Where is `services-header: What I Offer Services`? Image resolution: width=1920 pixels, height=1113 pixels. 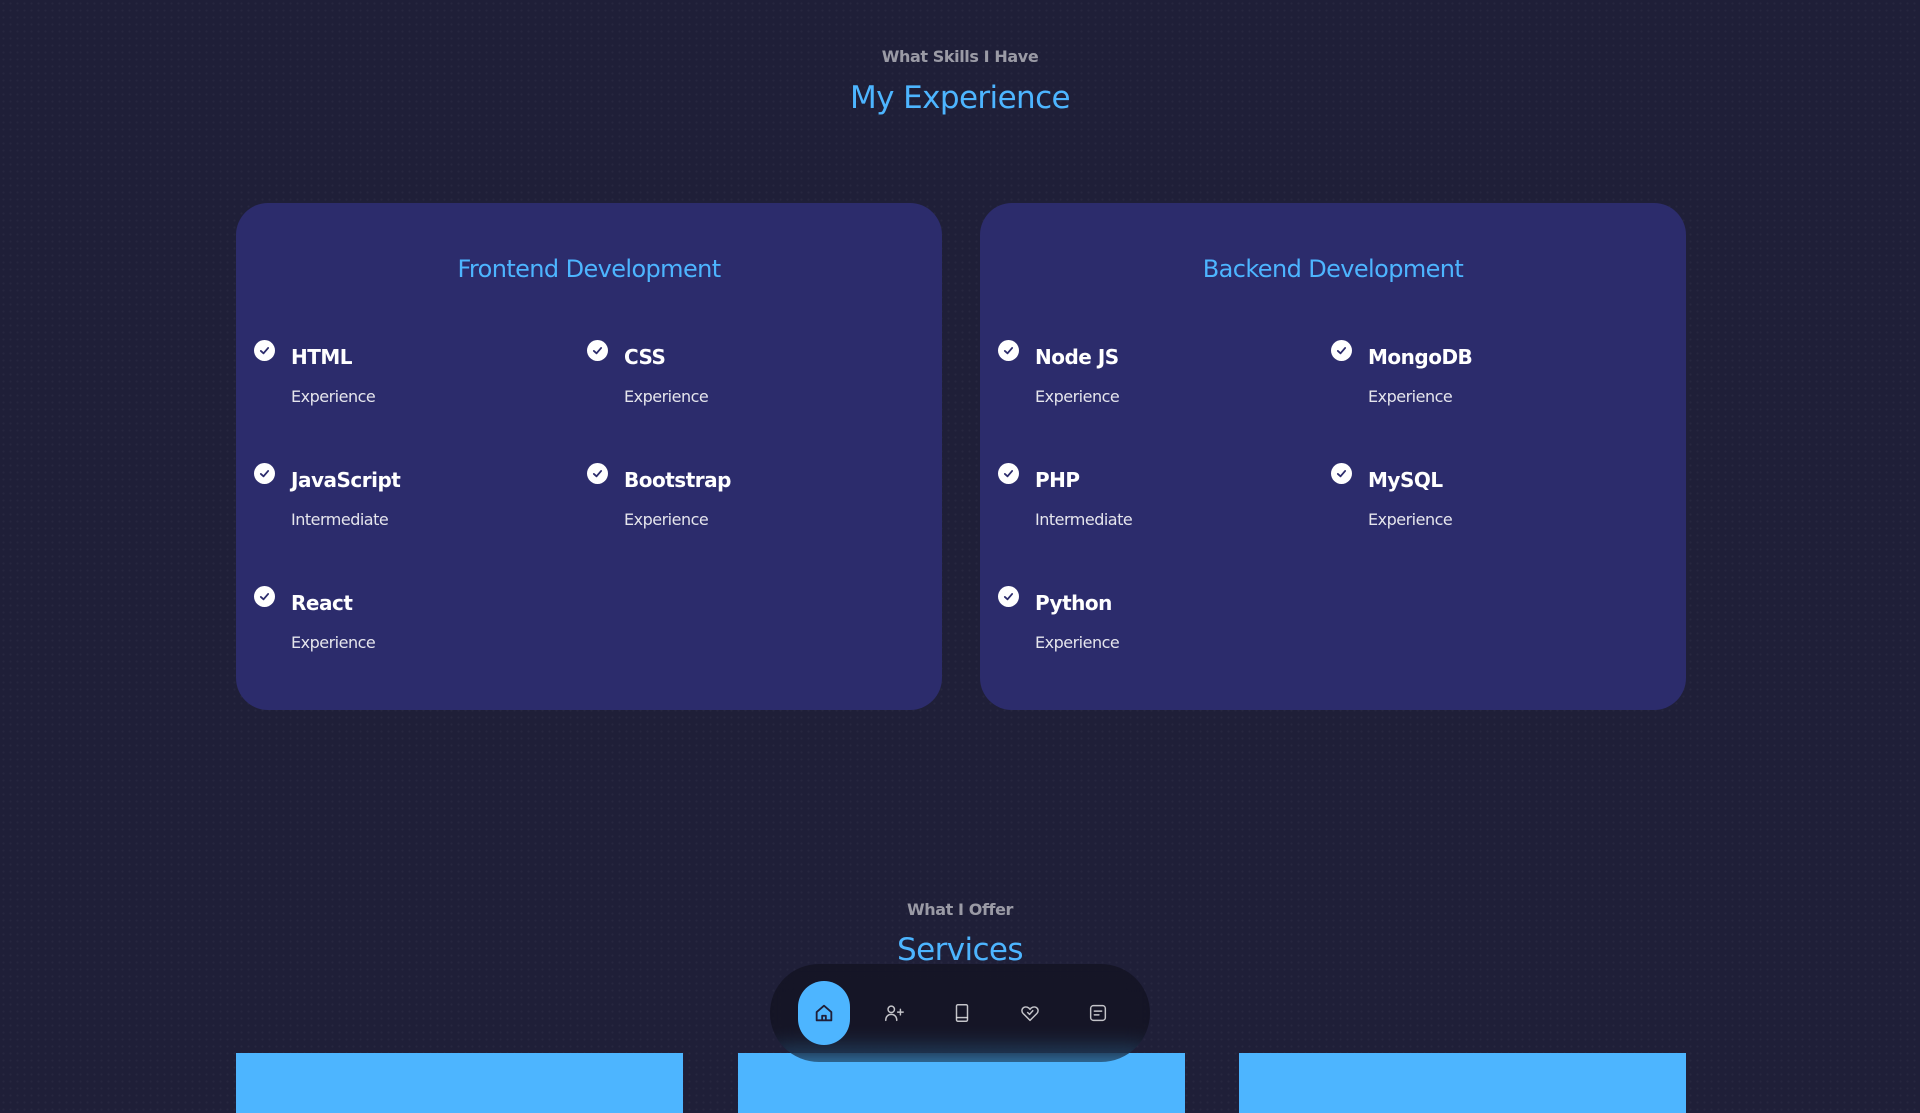 services-header: What I Offer Services is located at coordinates (960, 934).